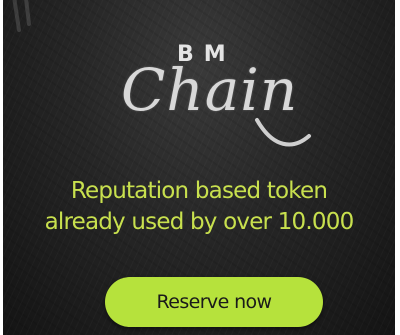 Image resolution: width=400 pixels, height=335 pixels. Describe the element at coordinates (214, 302) in the screenshot. I see `reserve-now-button: Reserve now` at that location.